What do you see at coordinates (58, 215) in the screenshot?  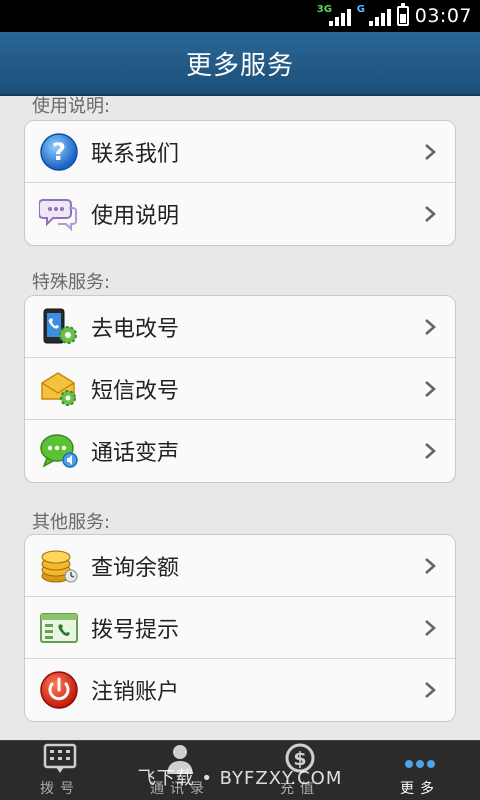 I see `chat-bubbles-icon` at bounding box center [58, 215].